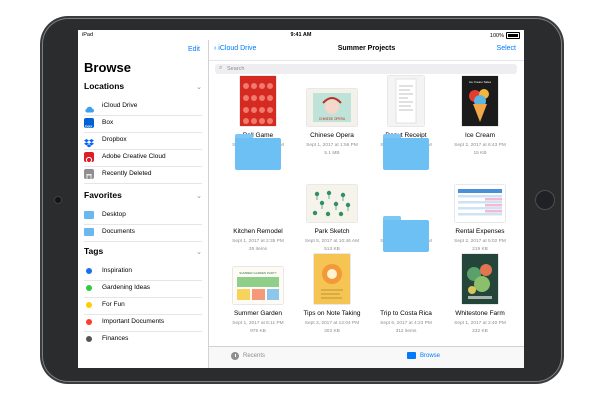 The height and width of the screenshot is (400, 600). What do you see at coordinates (366, 357) in the screenshot?
I see `tab-bar: Recents Browse` at bounding box center [366, 357].